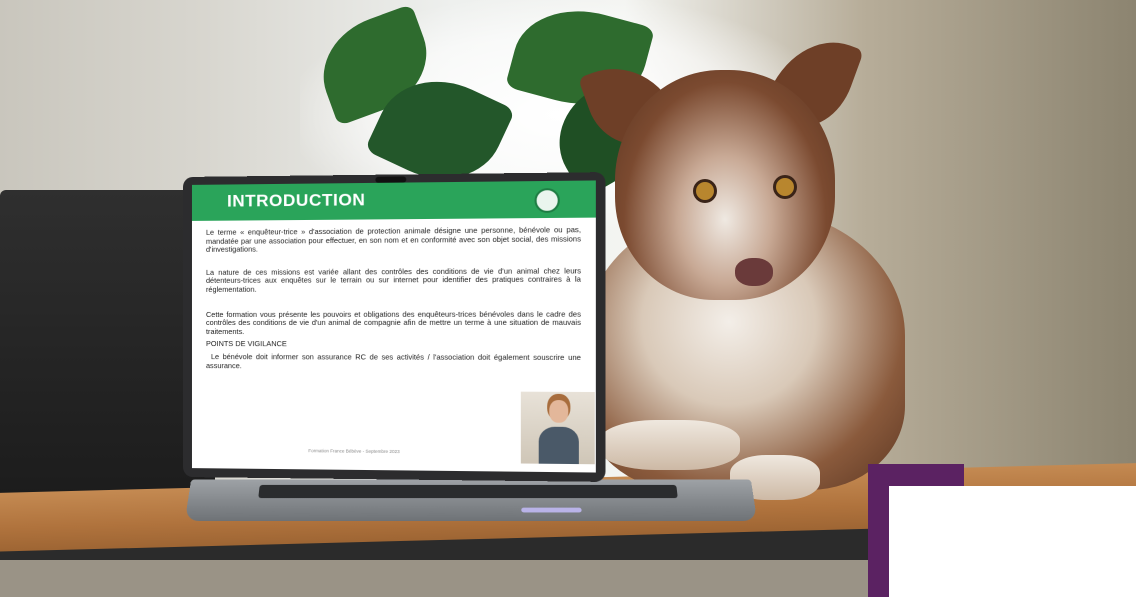  What do you see at coordinates (468, 491) in the screenshot?
I see `laptop-keyboard` at bounding box center [468, 491].